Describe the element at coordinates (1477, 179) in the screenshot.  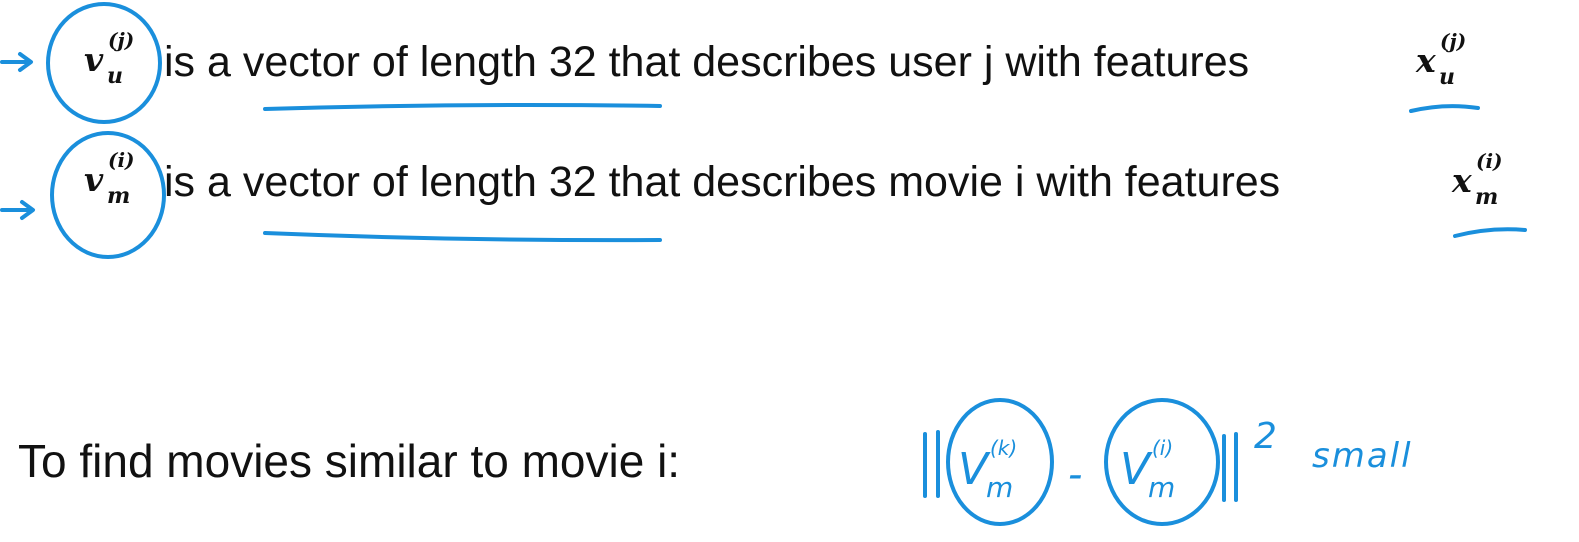
I see `movie-features-symbol: x m (i)` at that location.